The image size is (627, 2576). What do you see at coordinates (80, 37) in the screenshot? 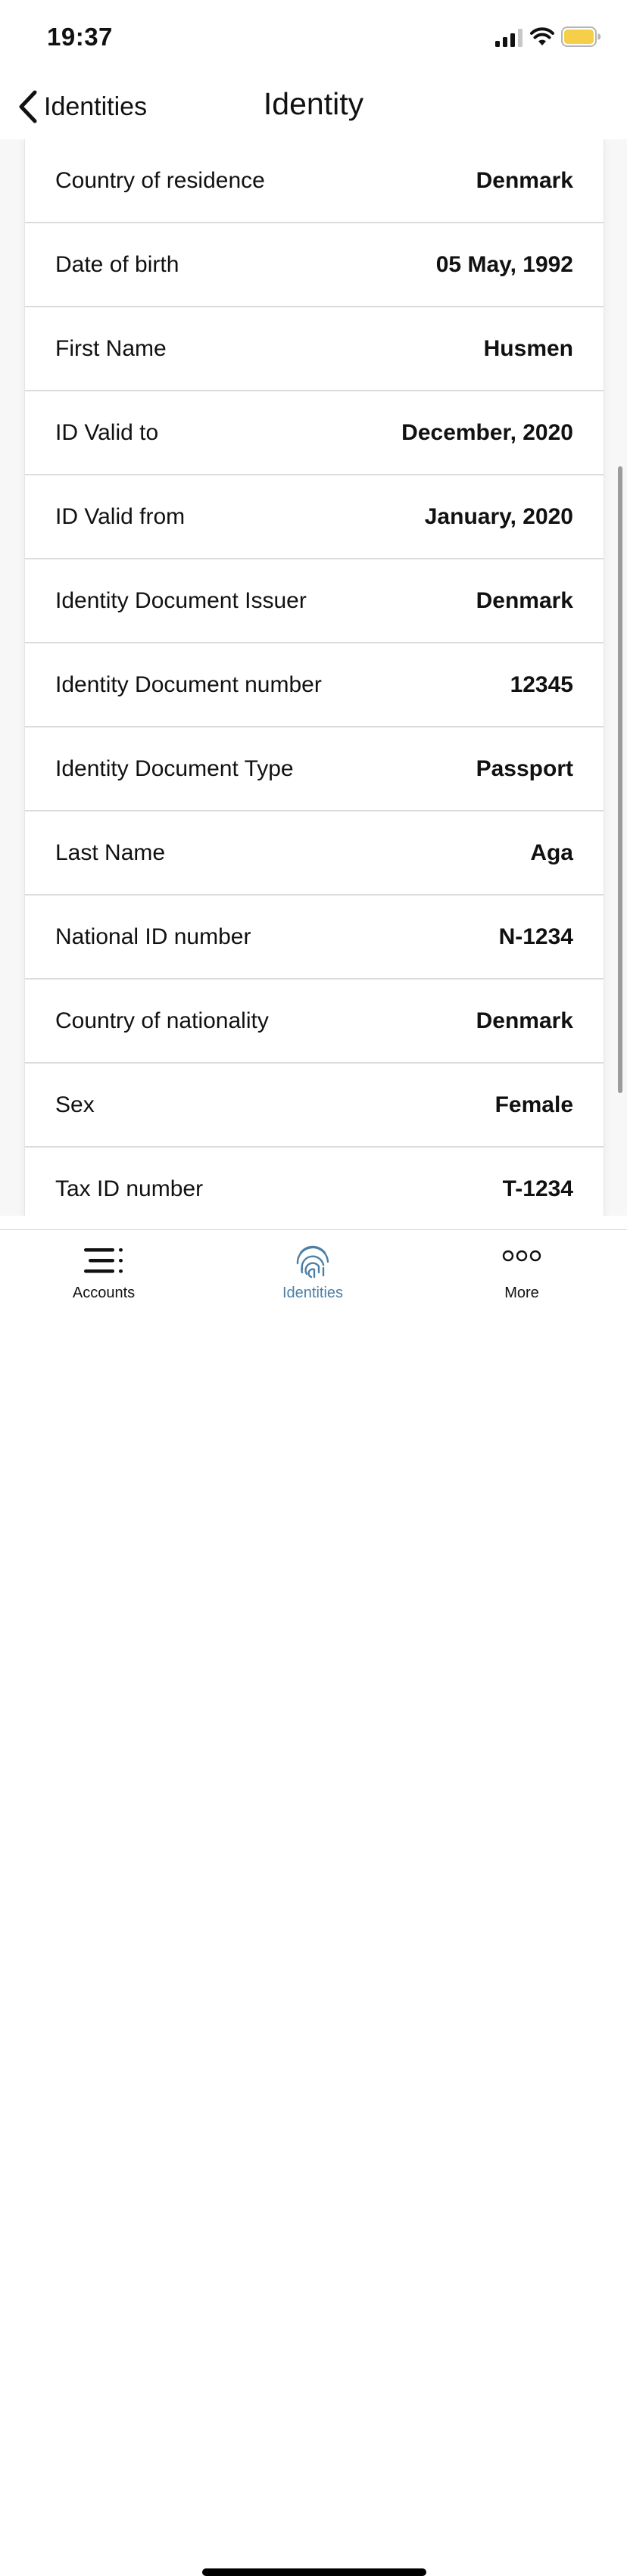
I see `status-time: 19:37` at bounding box center [80, 37].